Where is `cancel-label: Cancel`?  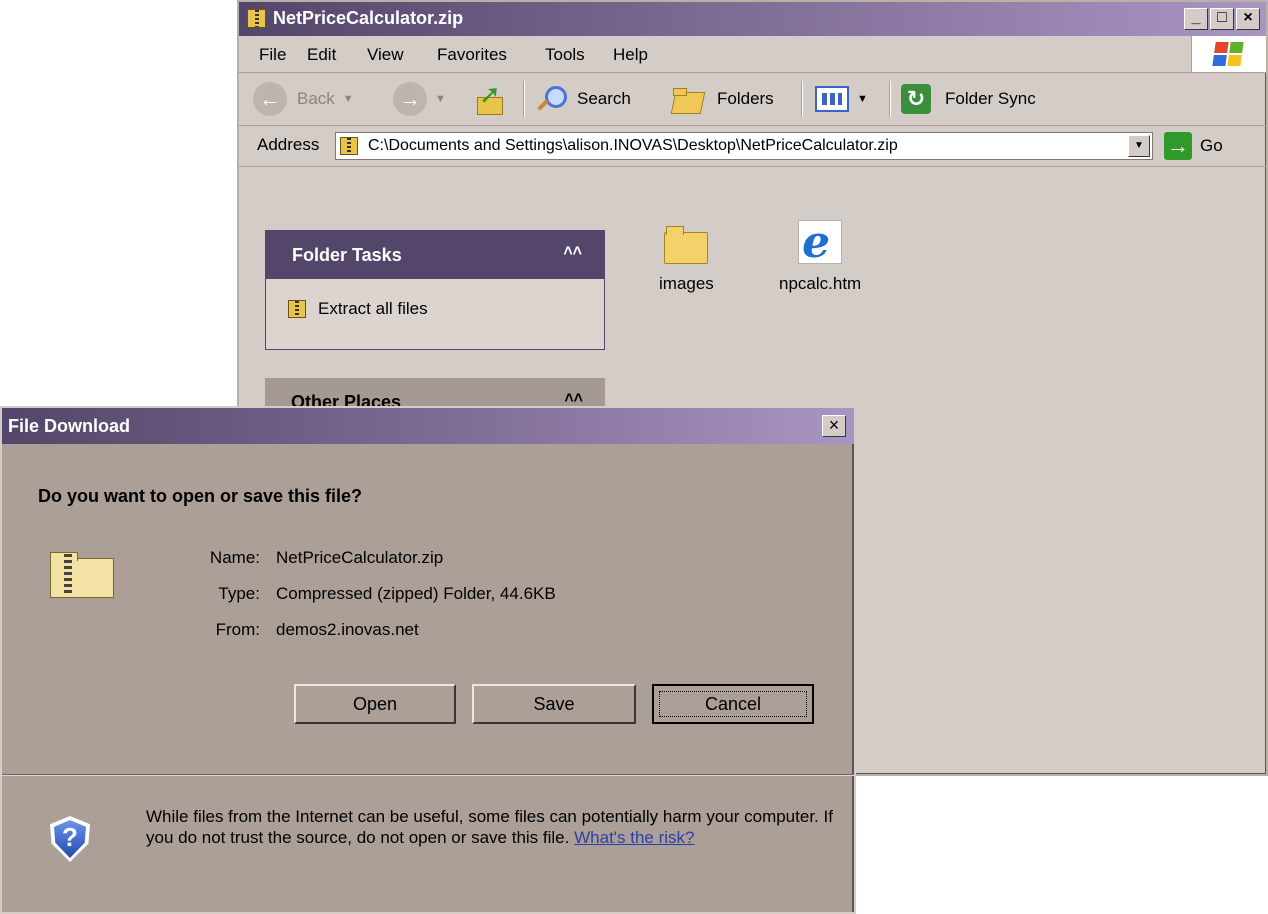 cancel-label: Cancel is located at coordinates (733, 703).